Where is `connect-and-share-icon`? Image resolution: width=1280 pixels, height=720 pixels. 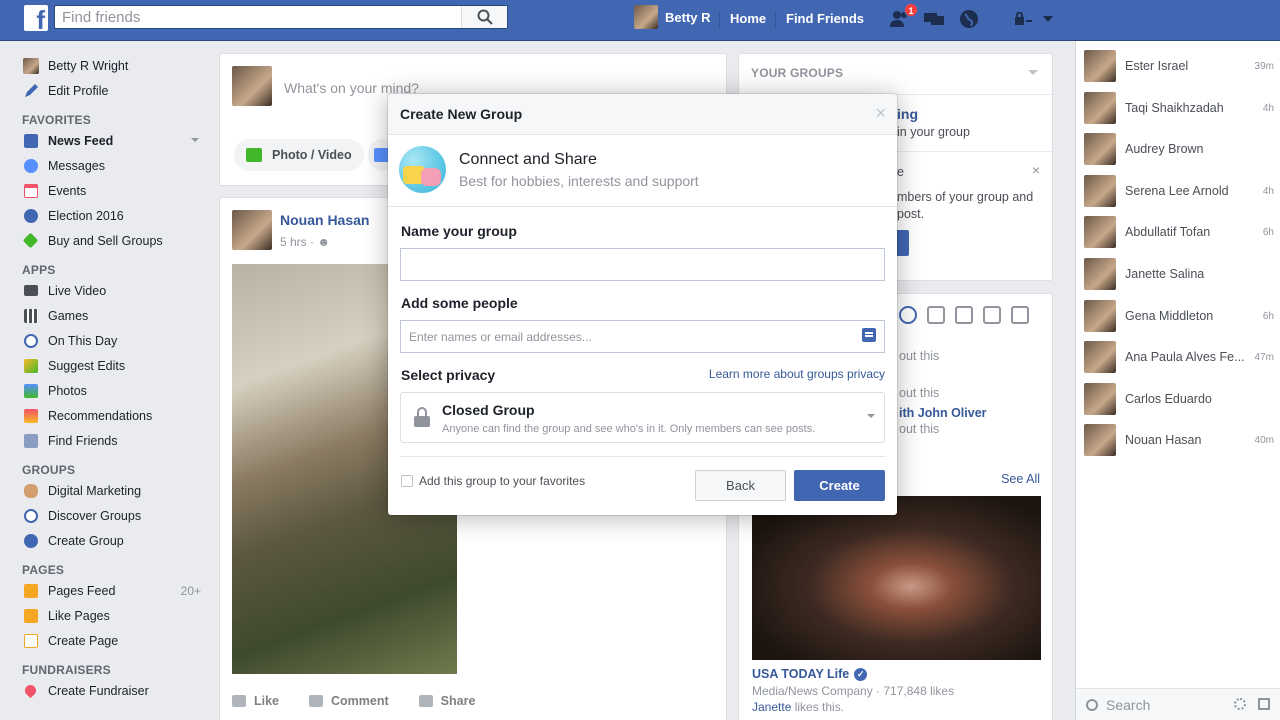
connect-and-share-icon is located at coordinates (422, 169).